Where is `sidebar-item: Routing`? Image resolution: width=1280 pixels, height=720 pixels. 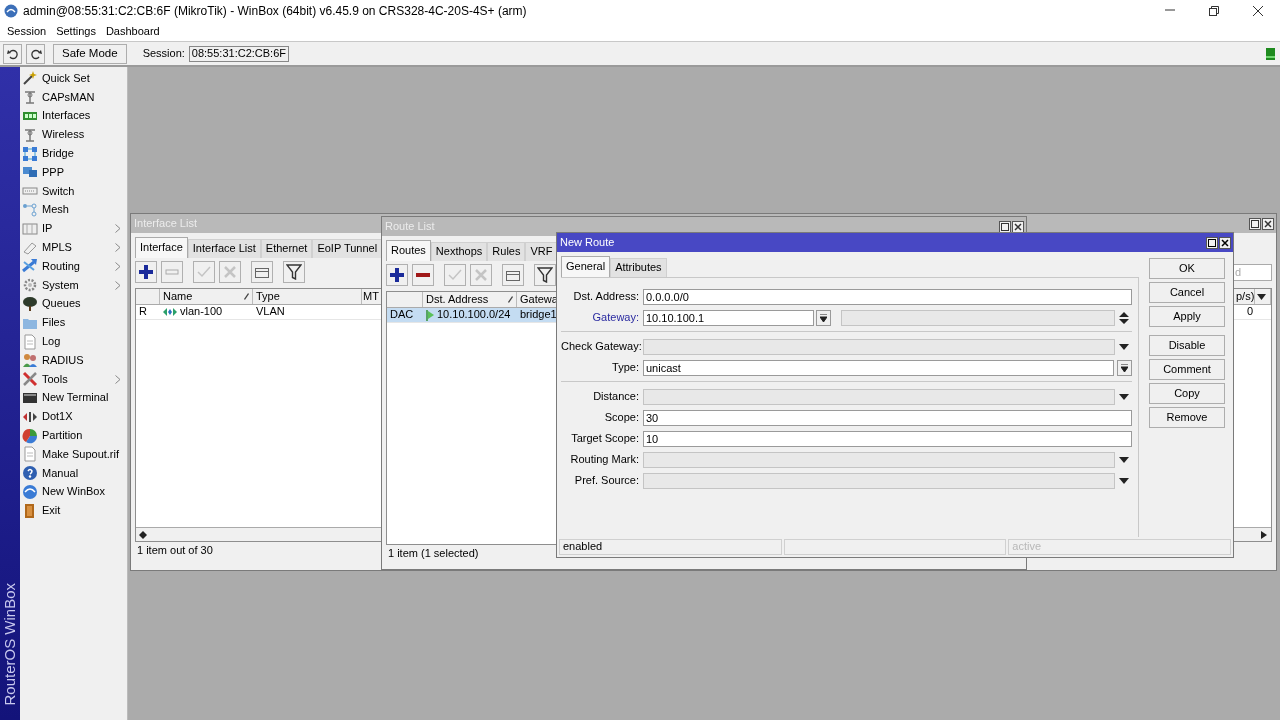
sidebar-item: Routing is located at coordinates (73, 266).